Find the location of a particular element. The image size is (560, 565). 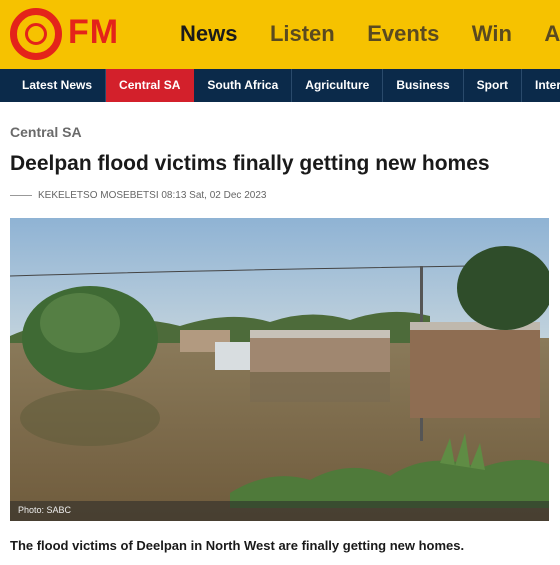

sub-nav-business: Business is located at coordinates (423, 85).